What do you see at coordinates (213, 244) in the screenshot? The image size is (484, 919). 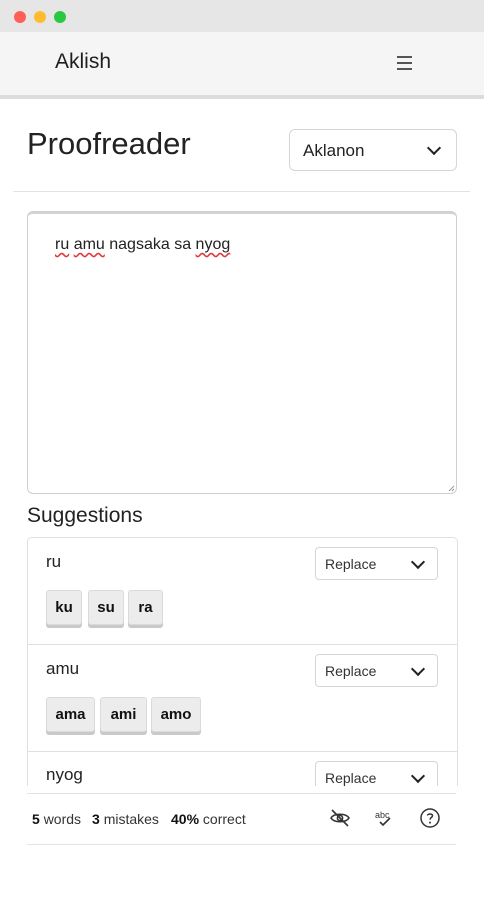 I see `misspelled-word: nyog` at bounding box center [213, 244].